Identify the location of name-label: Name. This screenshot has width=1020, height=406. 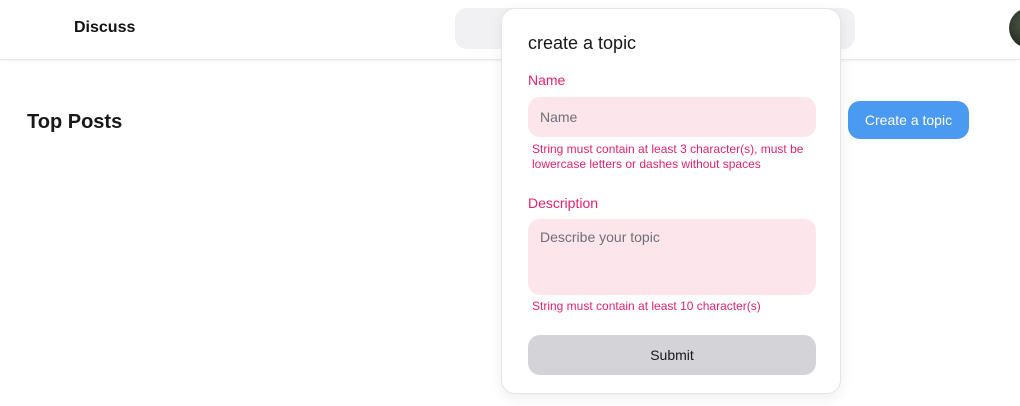
(547, 80).